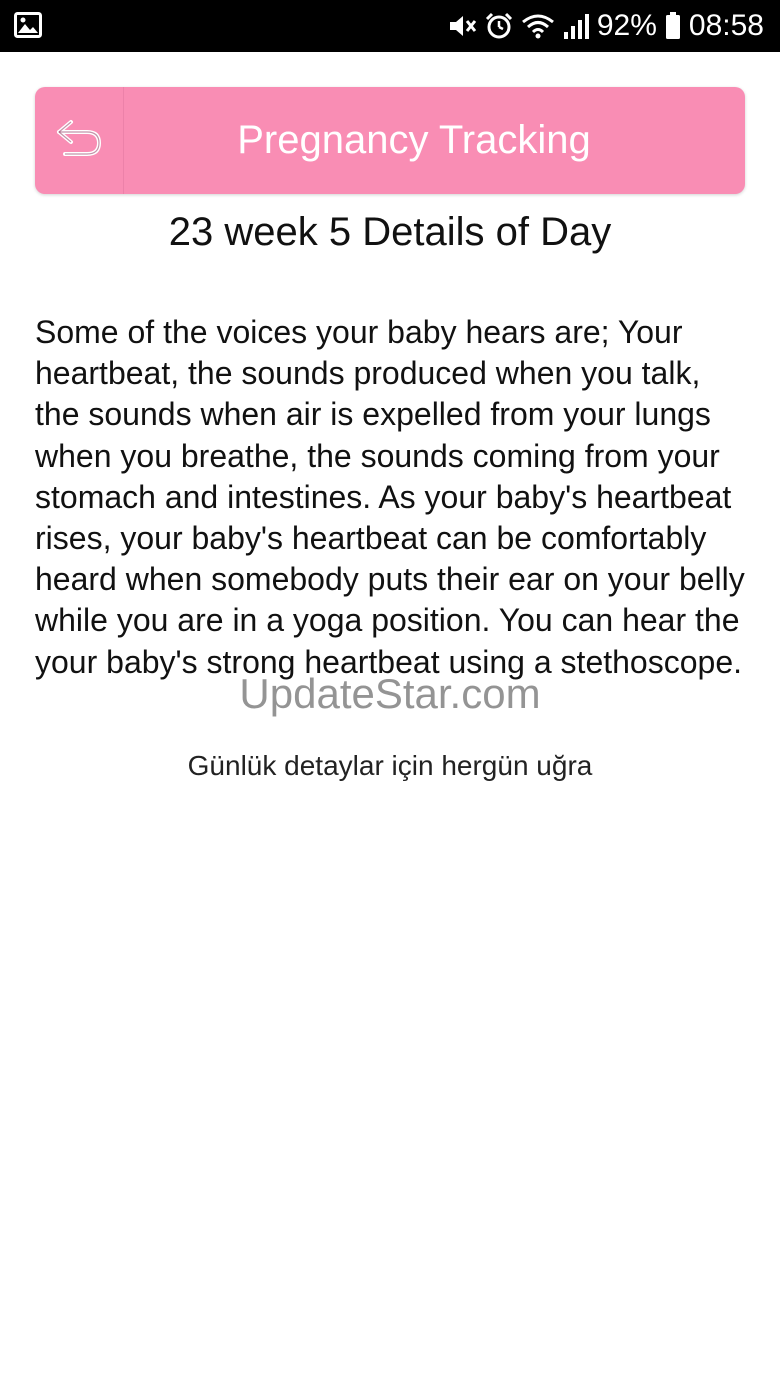 This screenshot has width=780, height=1386. I want to click on page-title: Pregnancy Tracking, so click(414, 140).